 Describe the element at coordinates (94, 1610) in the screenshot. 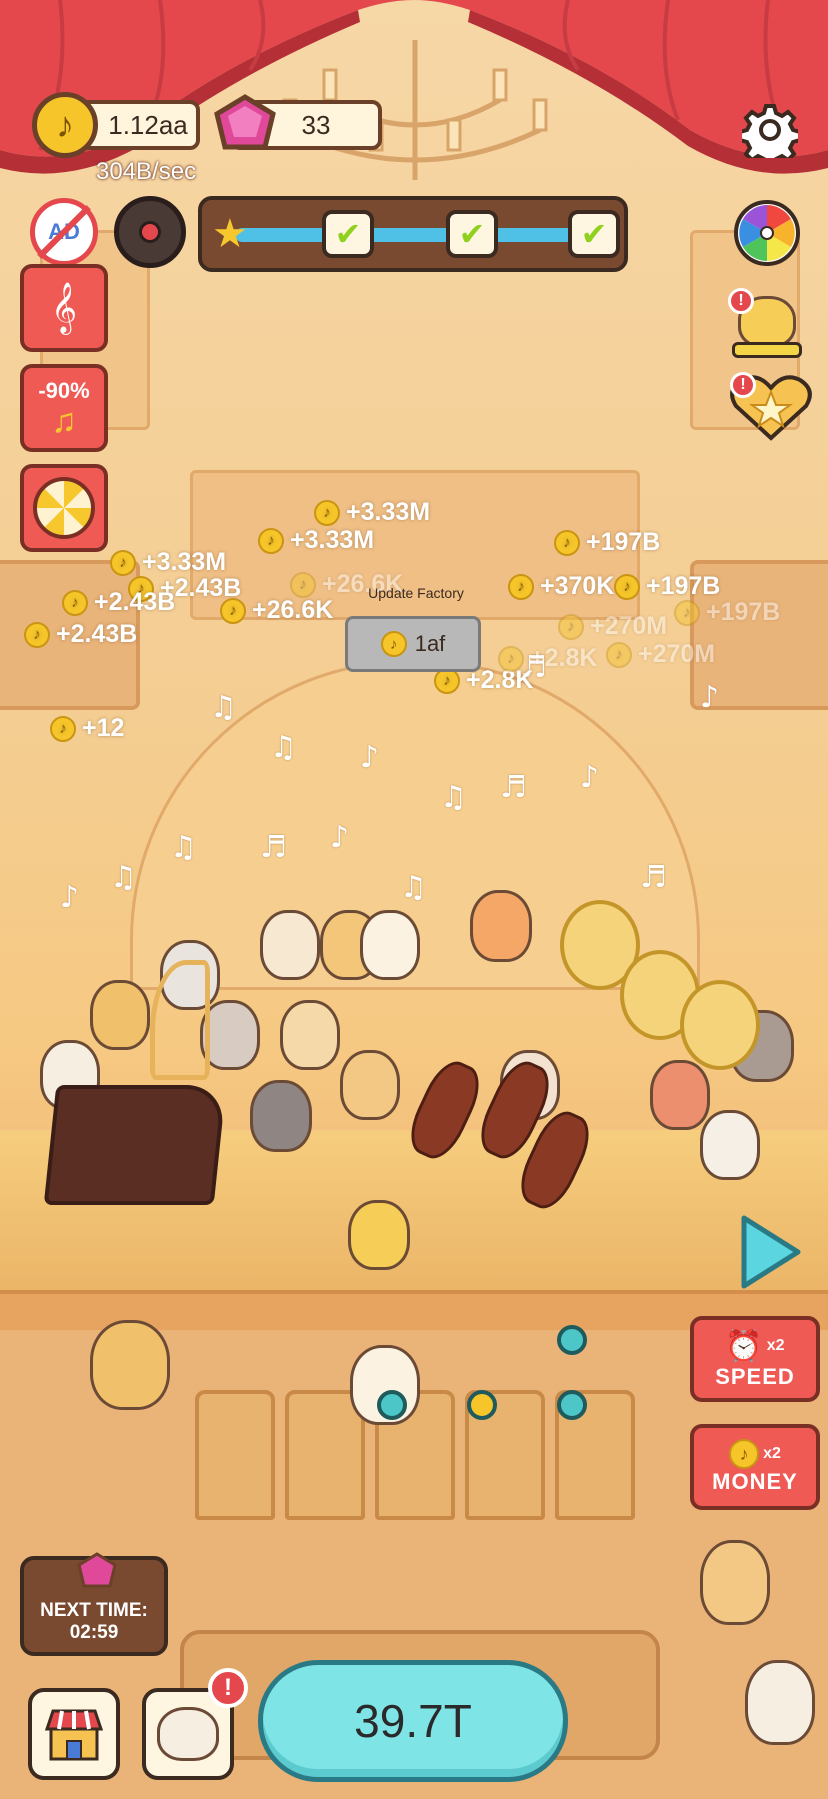

I see `gem-timer-label: NEXT TIME:` at that location.